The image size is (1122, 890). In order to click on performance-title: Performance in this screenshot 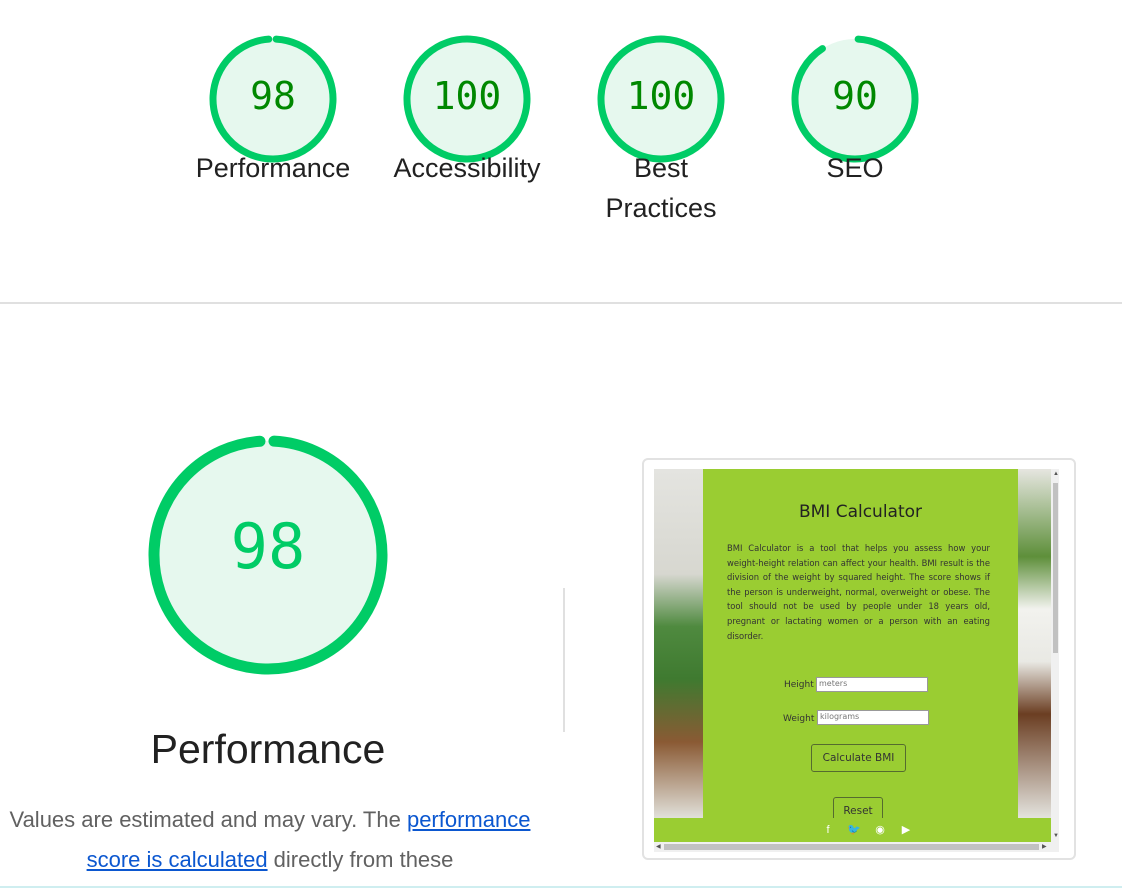, I will do `click(268, 749)`.